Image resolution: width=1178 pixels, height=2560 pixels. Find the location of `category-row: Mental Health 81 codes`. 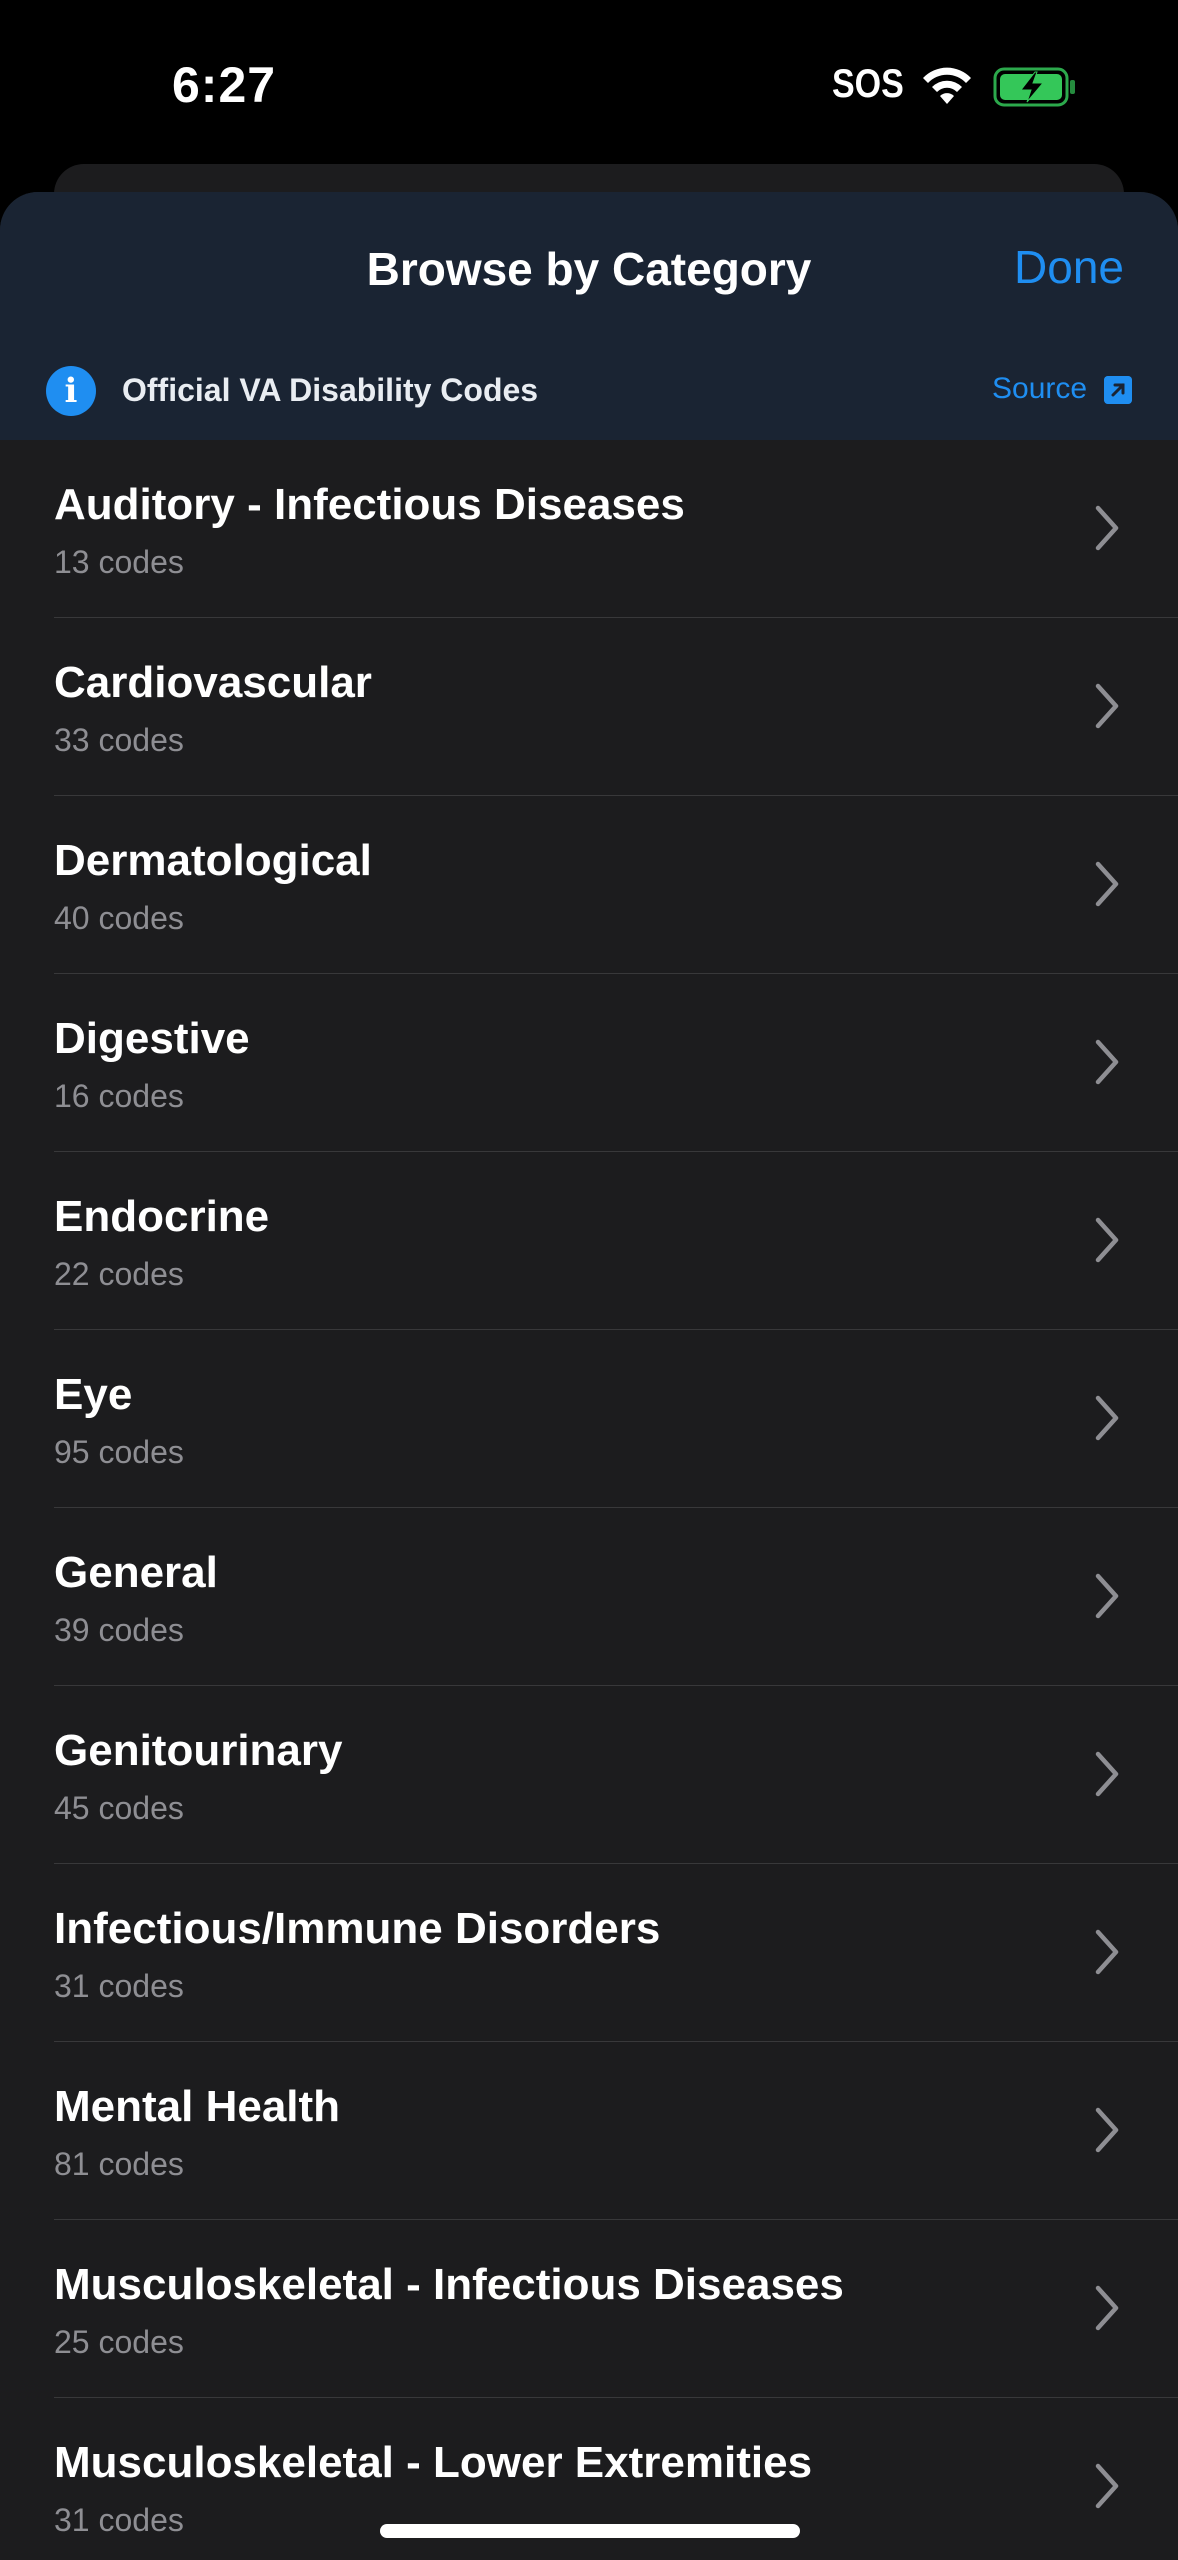

category-row: Mental Health 81 codes is located at coordinates (589, 2131).